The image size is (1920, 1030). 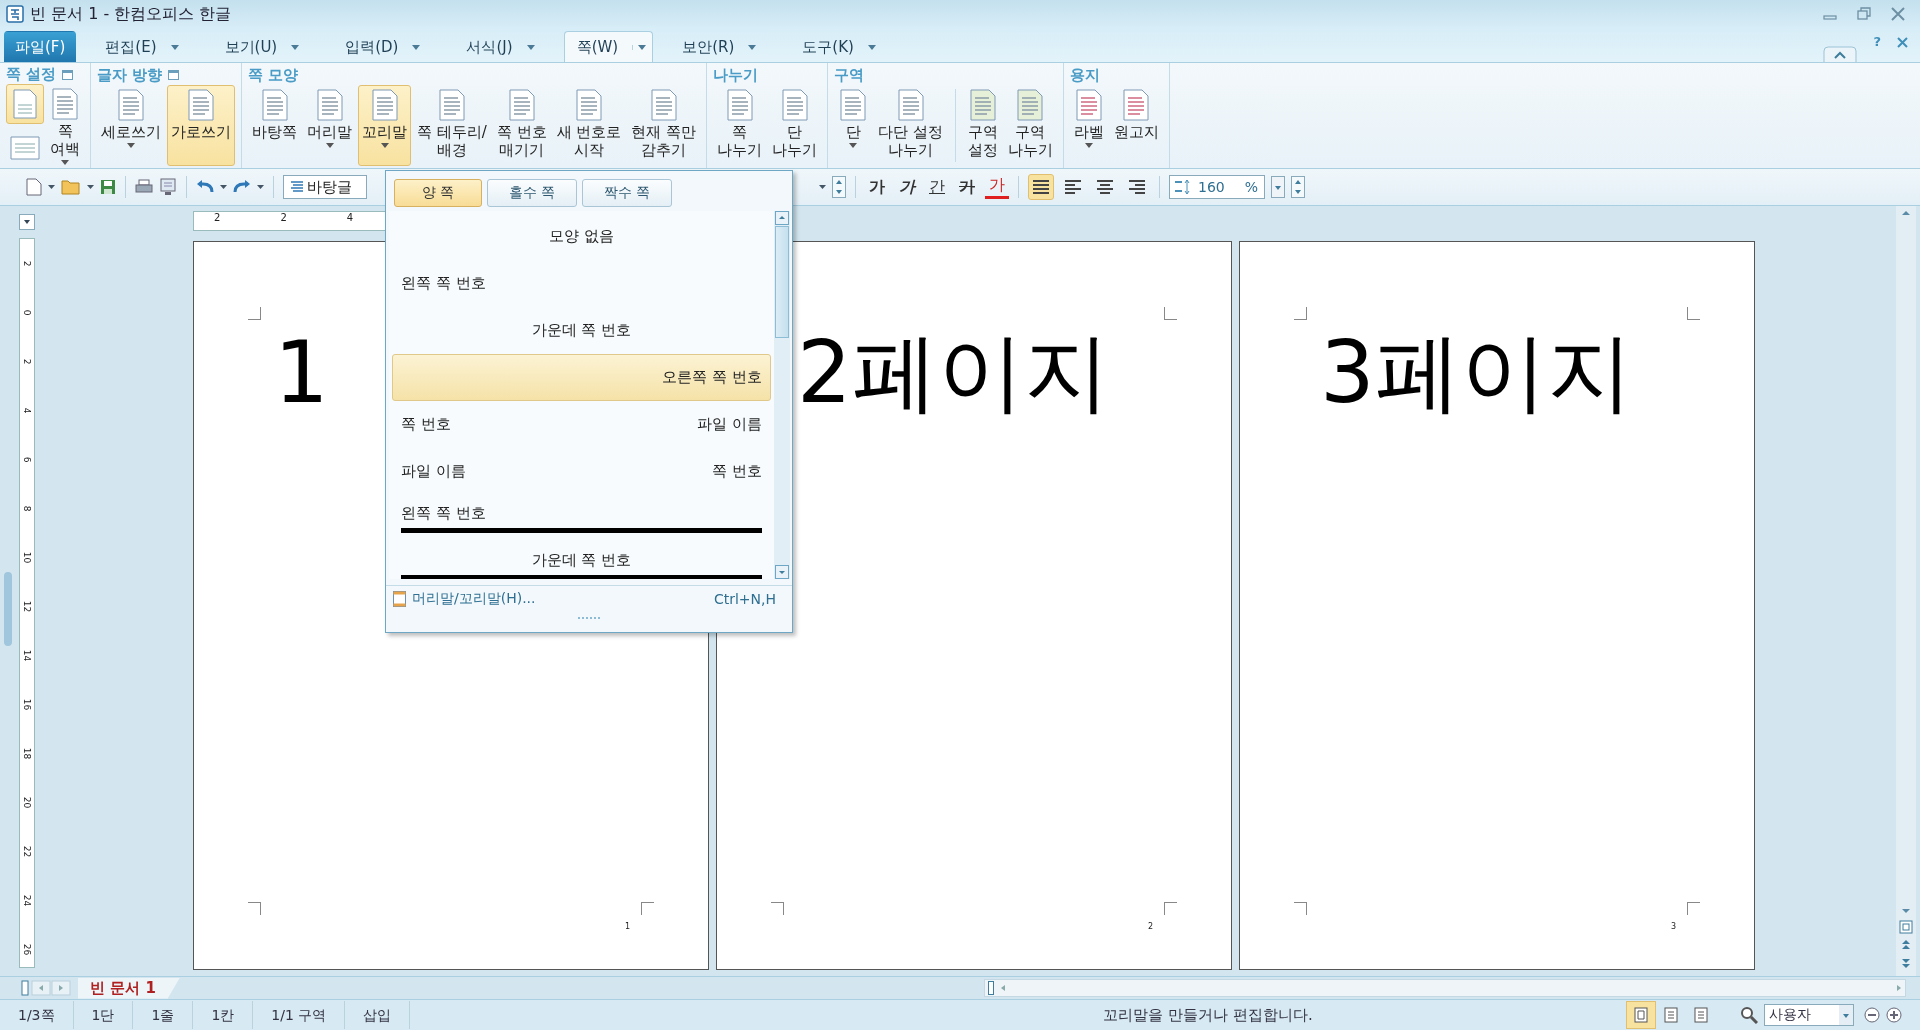 I want to click on menu-tab: 서식(J), so click(x=500, y=46).